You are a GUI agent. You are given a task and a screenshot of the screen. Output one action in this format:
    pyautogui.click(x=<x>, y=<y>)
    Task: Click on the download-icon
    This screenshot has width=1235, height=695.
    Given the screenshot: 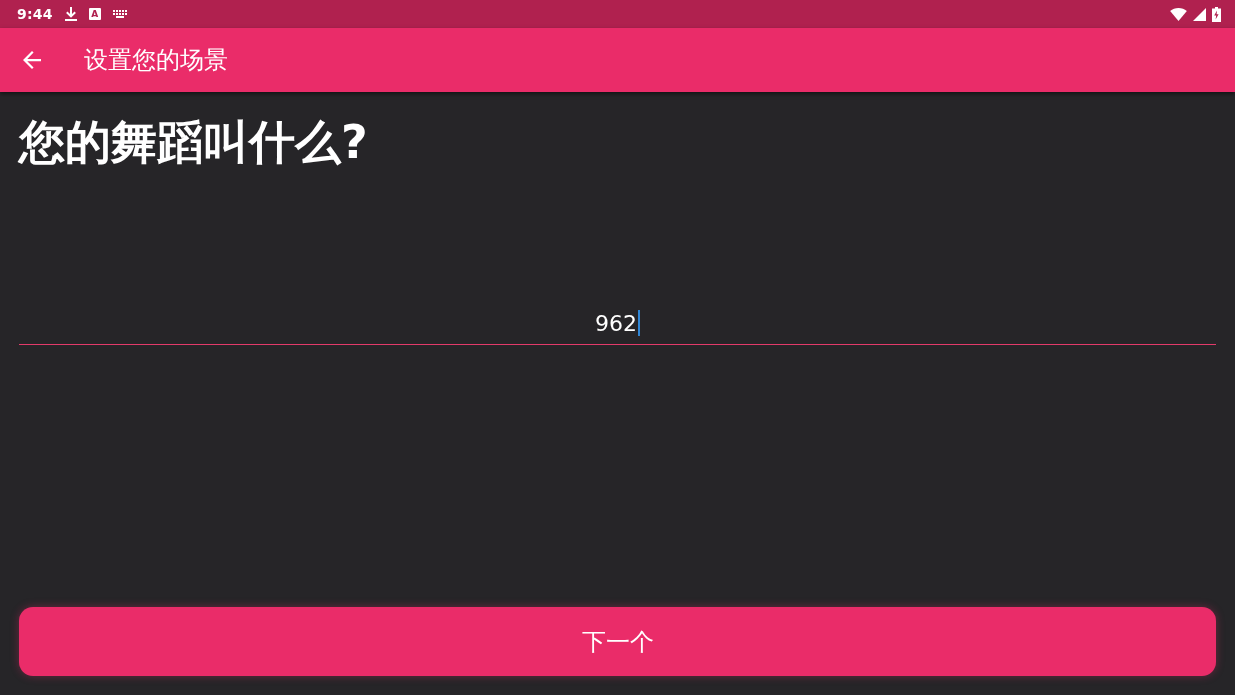 What is the action you would take?
    pyautogui.click(x=70, y=14)
    